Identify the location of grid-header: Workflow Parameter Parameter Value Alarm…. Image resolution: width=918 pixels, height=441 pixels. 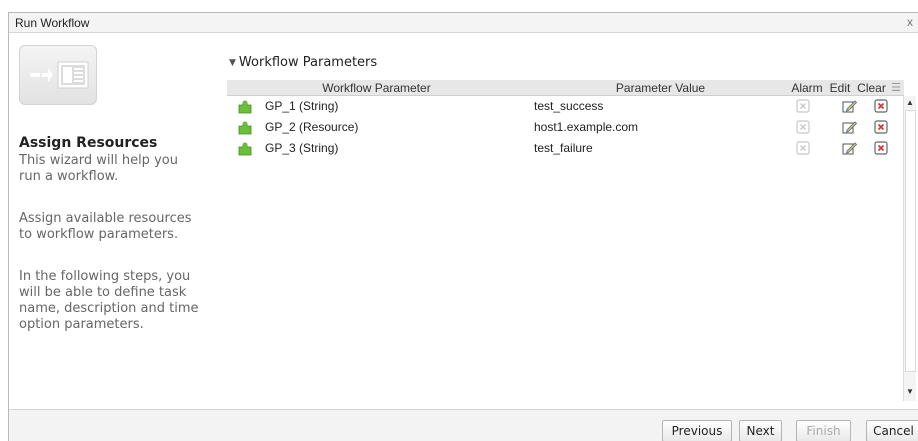
(565, 88).